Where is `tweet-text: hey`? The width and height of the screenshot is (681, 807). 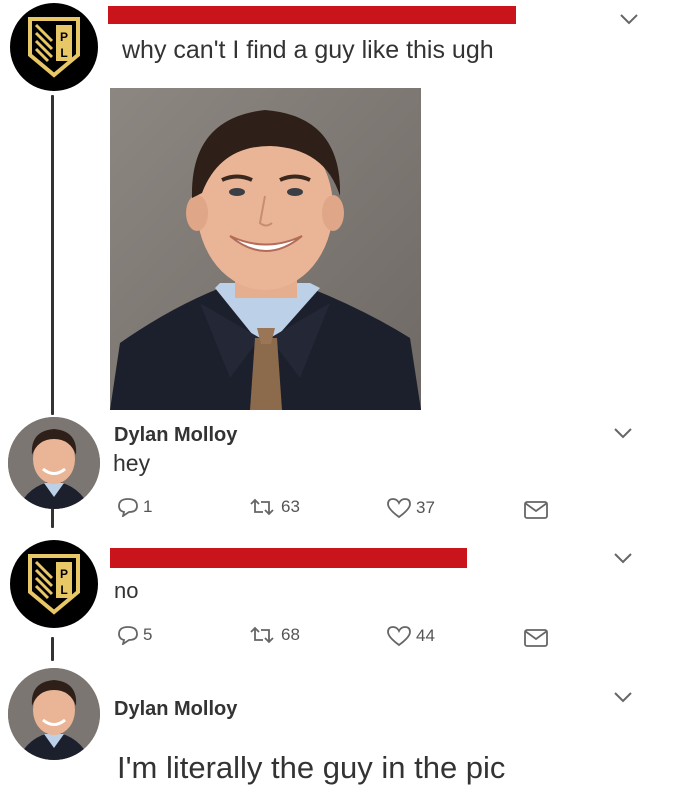
tweet-text: hey is located at coordinates (132, 463).